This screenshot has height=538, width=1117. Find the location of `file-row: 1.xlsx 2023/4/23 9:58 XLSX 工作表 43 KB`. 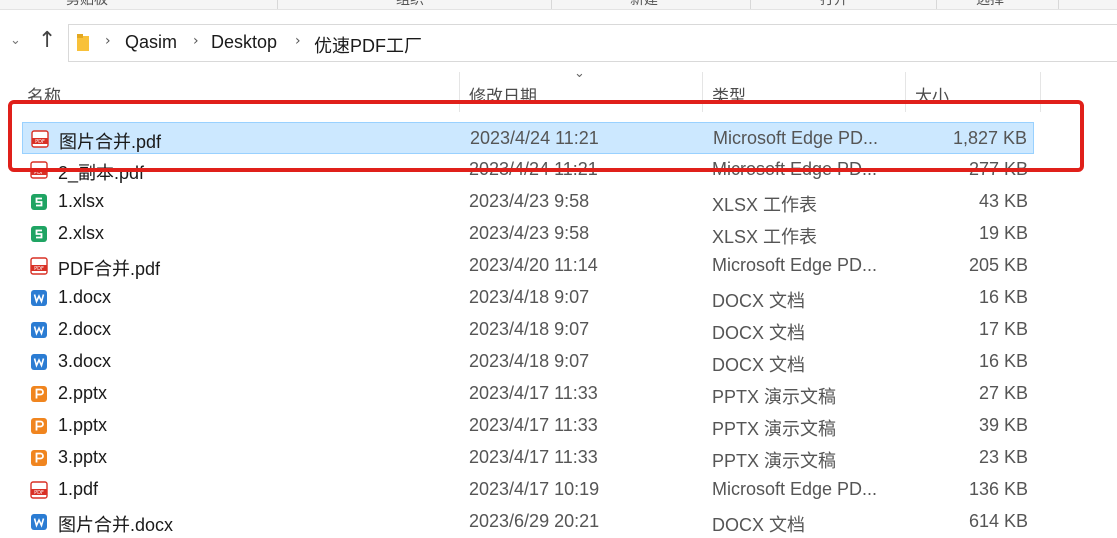

file-row: 1.xlsx 2023/4/23 9:58 XLSX 工作表 43 KB is located at coordinates (528, 202).